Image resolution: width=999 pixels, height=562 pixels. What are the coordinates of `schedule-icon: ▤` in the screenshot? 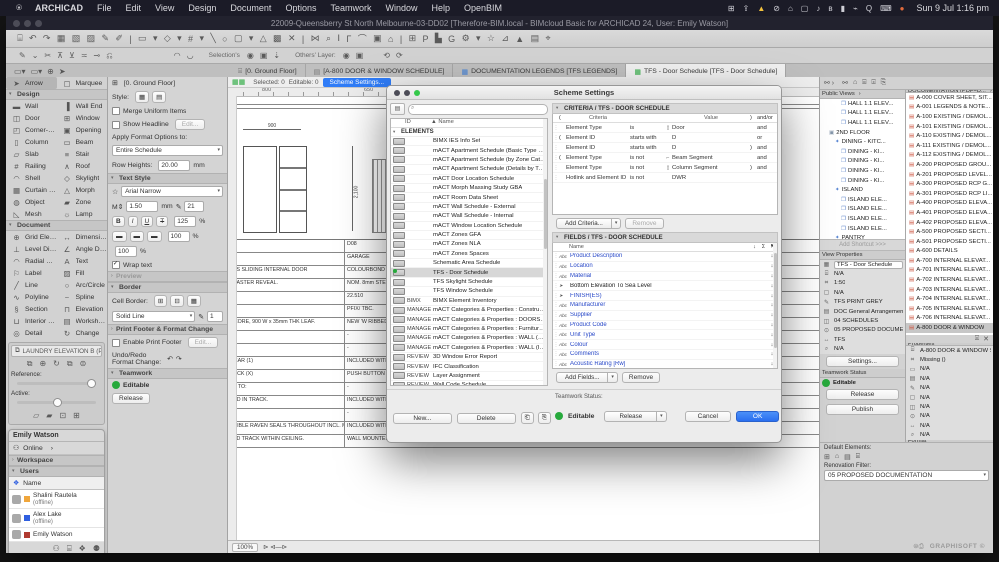 It's located at (534, 38).